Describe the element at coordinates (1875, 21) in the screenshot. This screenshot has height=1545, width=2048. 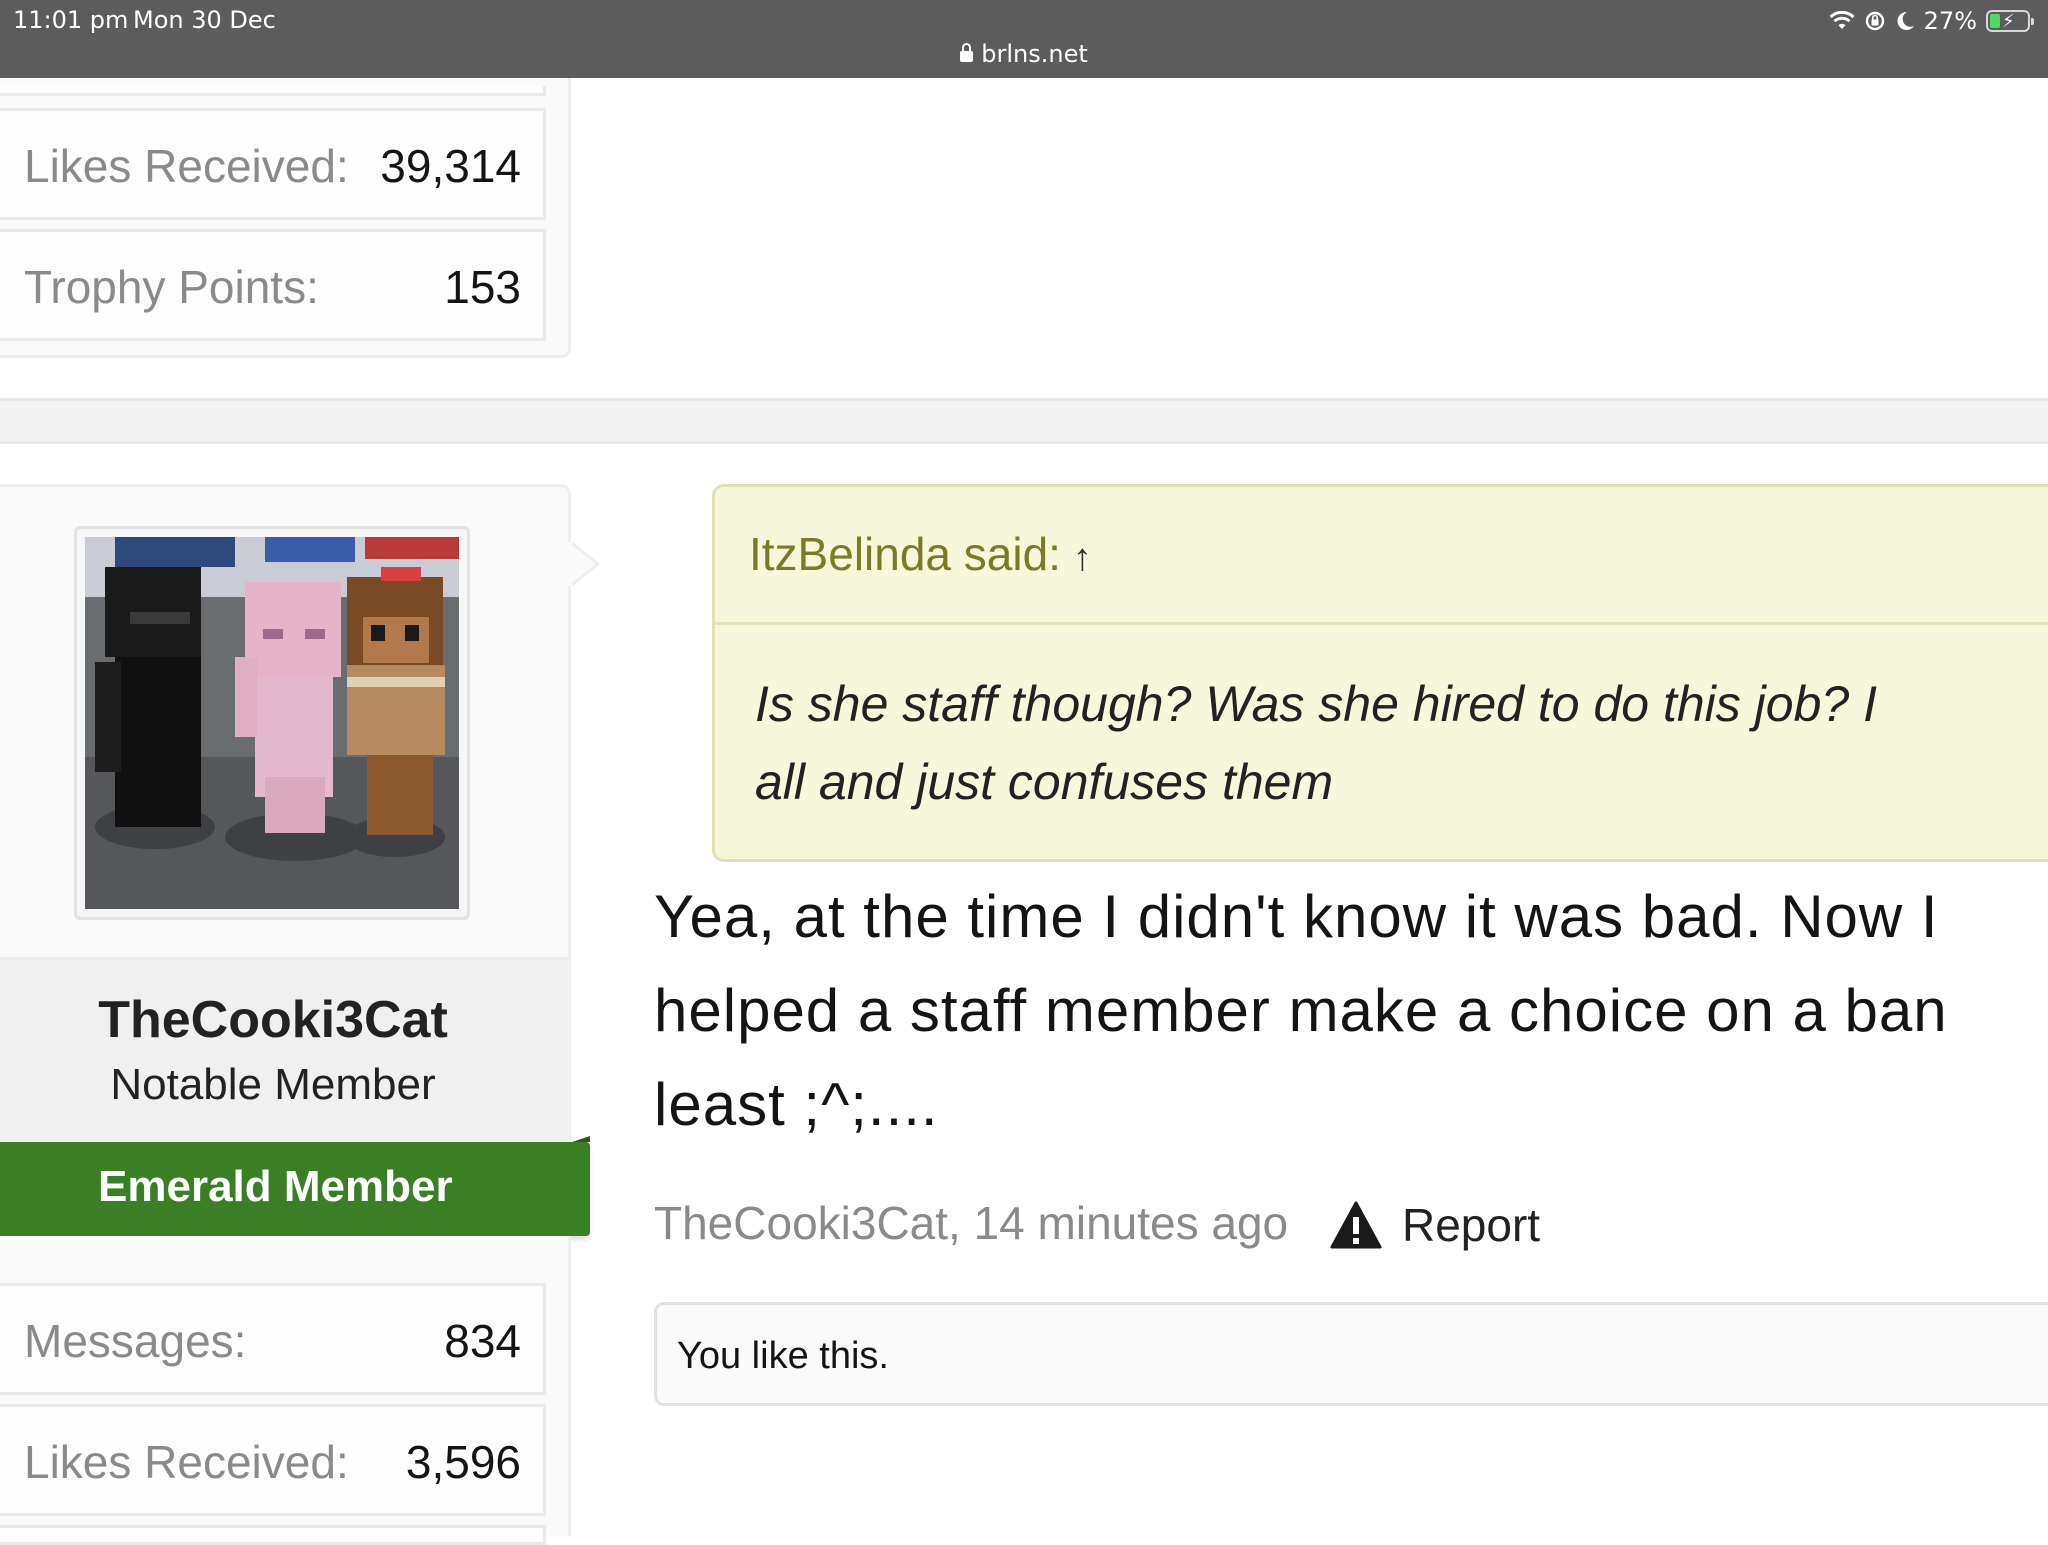
I see `orientation-lock-icon` at that location.